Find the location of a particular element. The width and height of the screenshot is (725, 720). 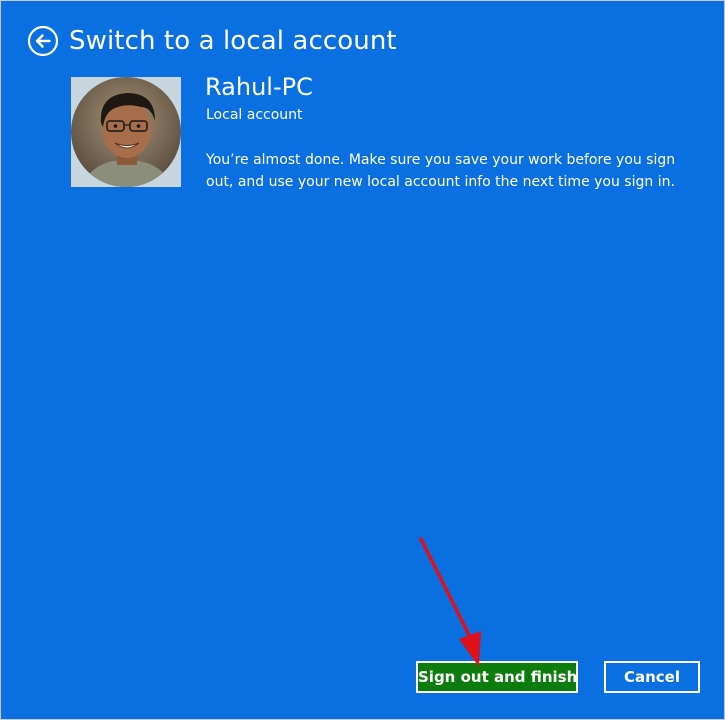

user-photo-icon is located at coordinates (126, 132).